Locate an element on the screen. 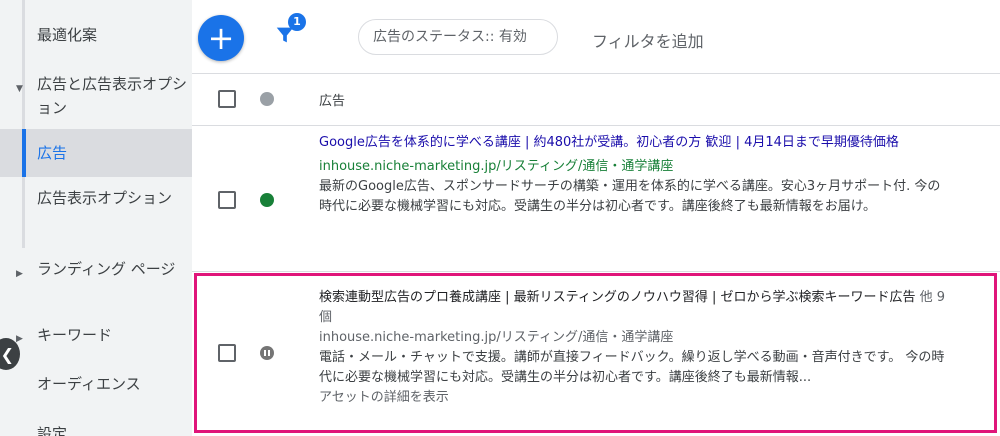 The image size is (1000, 436). sidebar-item-label: 広告 is located at coordinates (52, 153).